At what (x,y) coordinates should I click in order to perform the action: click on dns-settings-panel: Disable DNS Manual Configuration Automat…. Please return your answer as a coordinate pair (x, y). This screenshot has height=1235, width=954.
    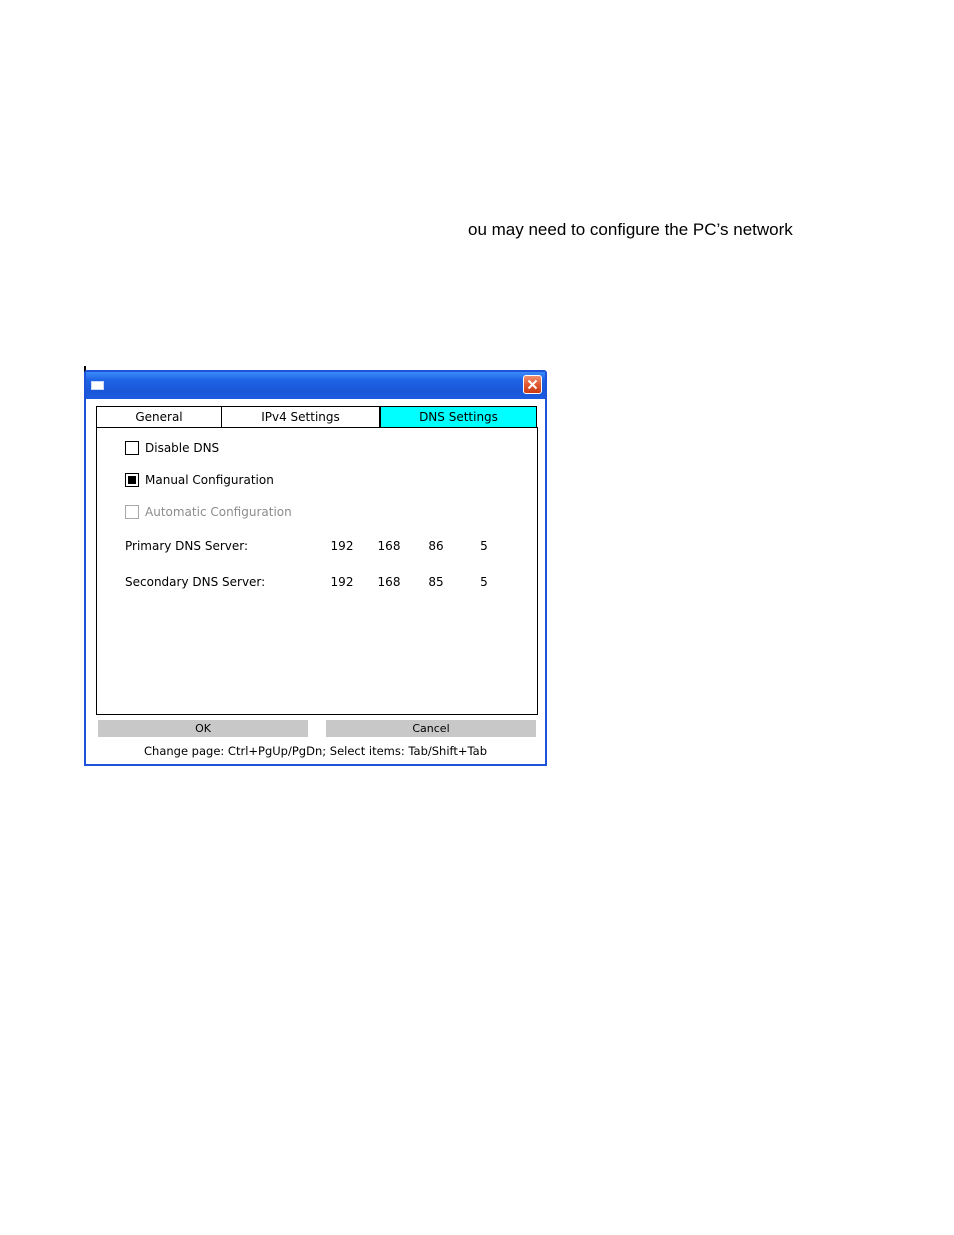
    Looking at the image, I should click on (317, 571).